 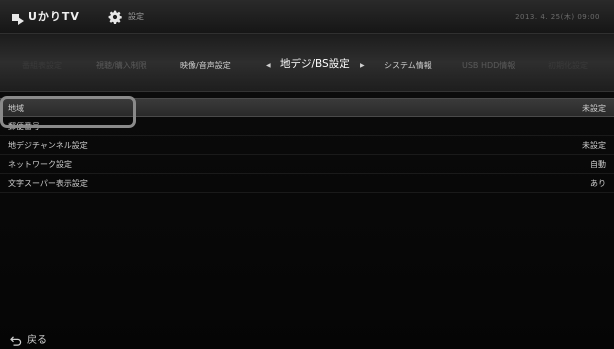 I want to click on tab-system-info: システム情報, so click(x=408, y=66).